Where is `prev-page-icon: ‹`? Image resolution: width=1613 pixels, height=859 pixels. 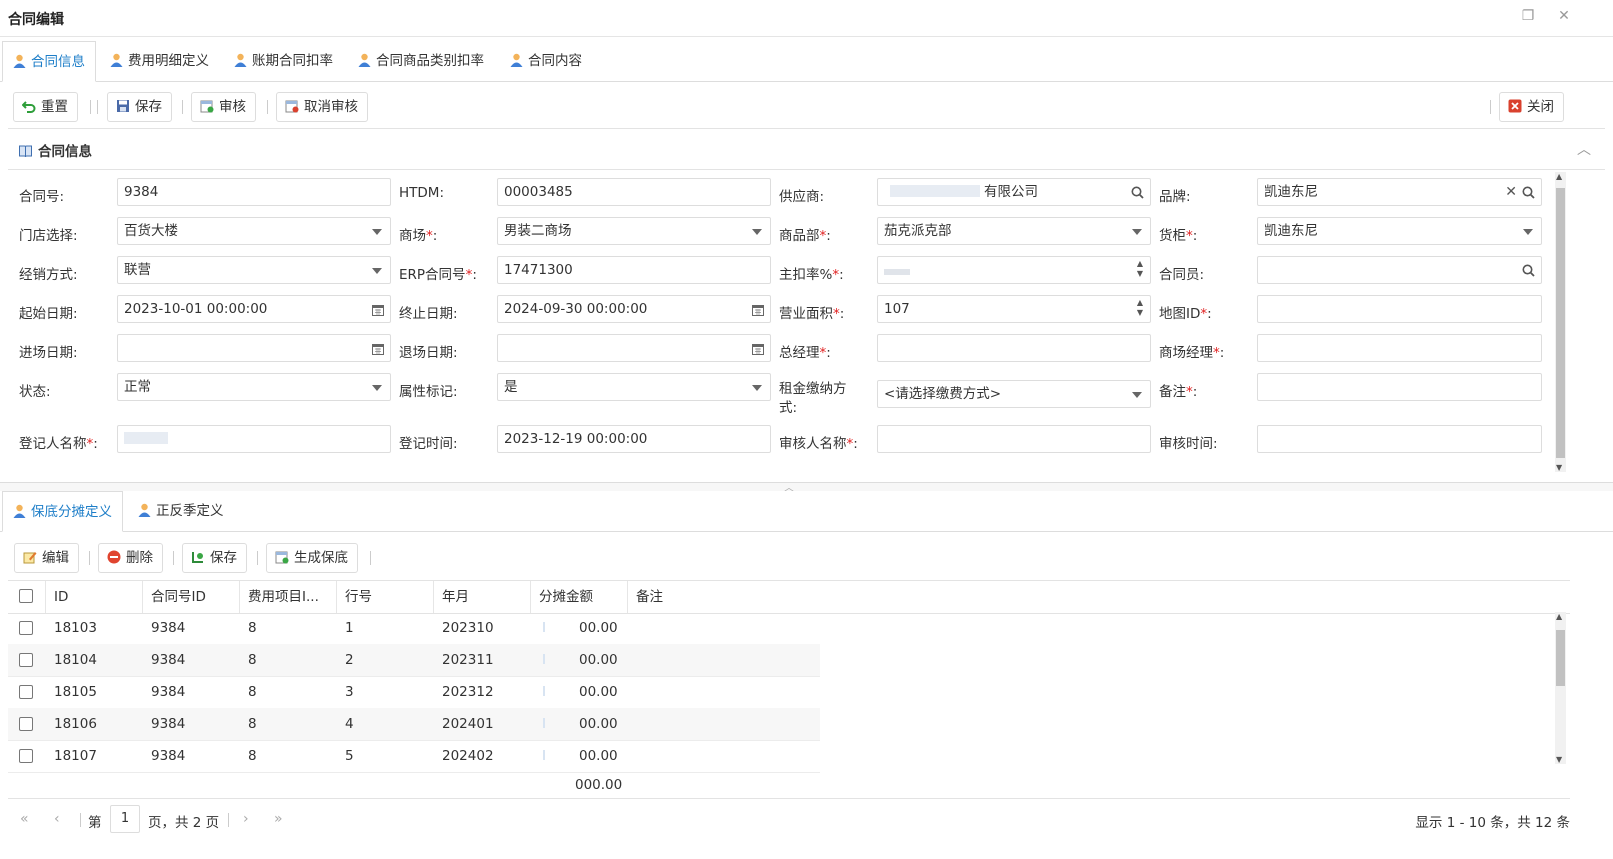 prev-page-icon: ‹ is located at coordinates (57, 819).